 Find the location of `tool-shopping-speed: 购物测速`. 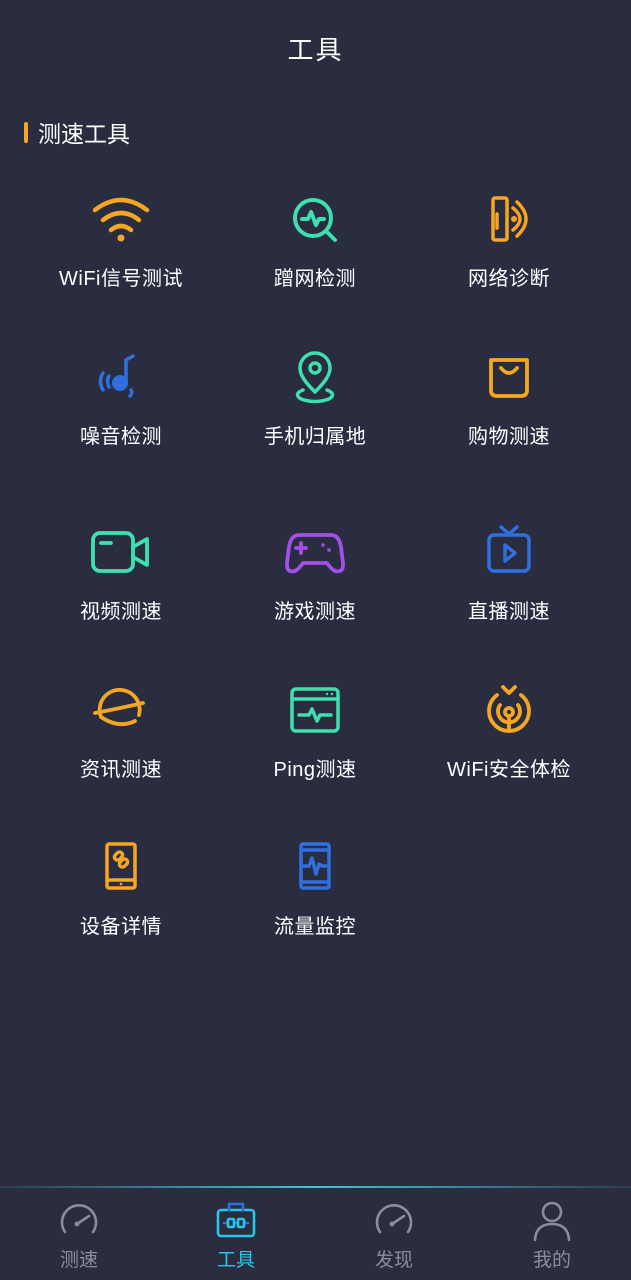

tool-shopping-speed: 购物测速 is located at coordinates (509, 406).